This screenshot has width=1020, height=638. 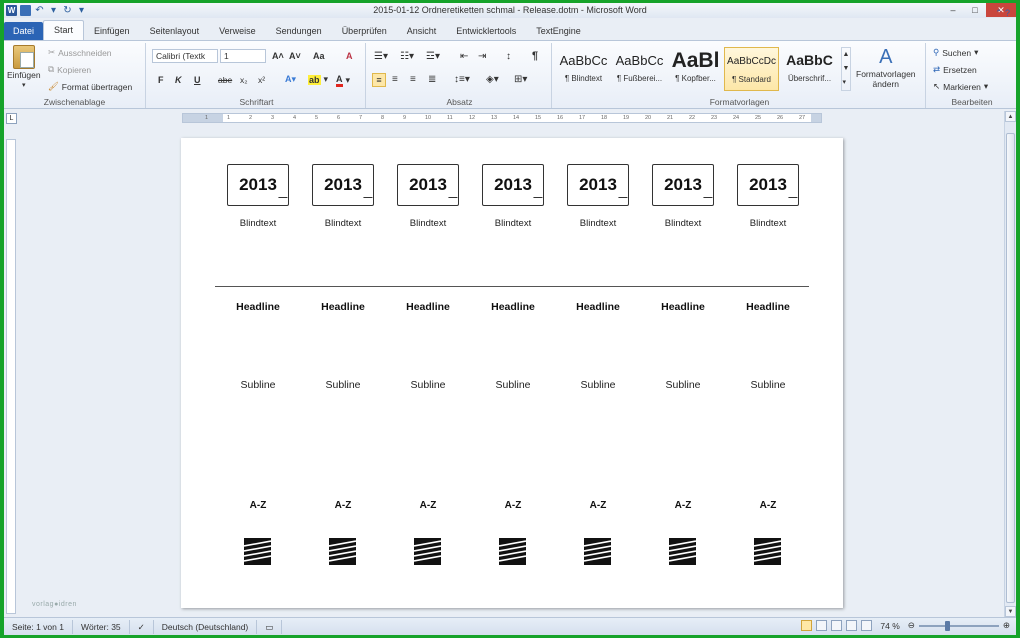 I want to click on font-color-icon: A ▾, so click(x=343, y=80).